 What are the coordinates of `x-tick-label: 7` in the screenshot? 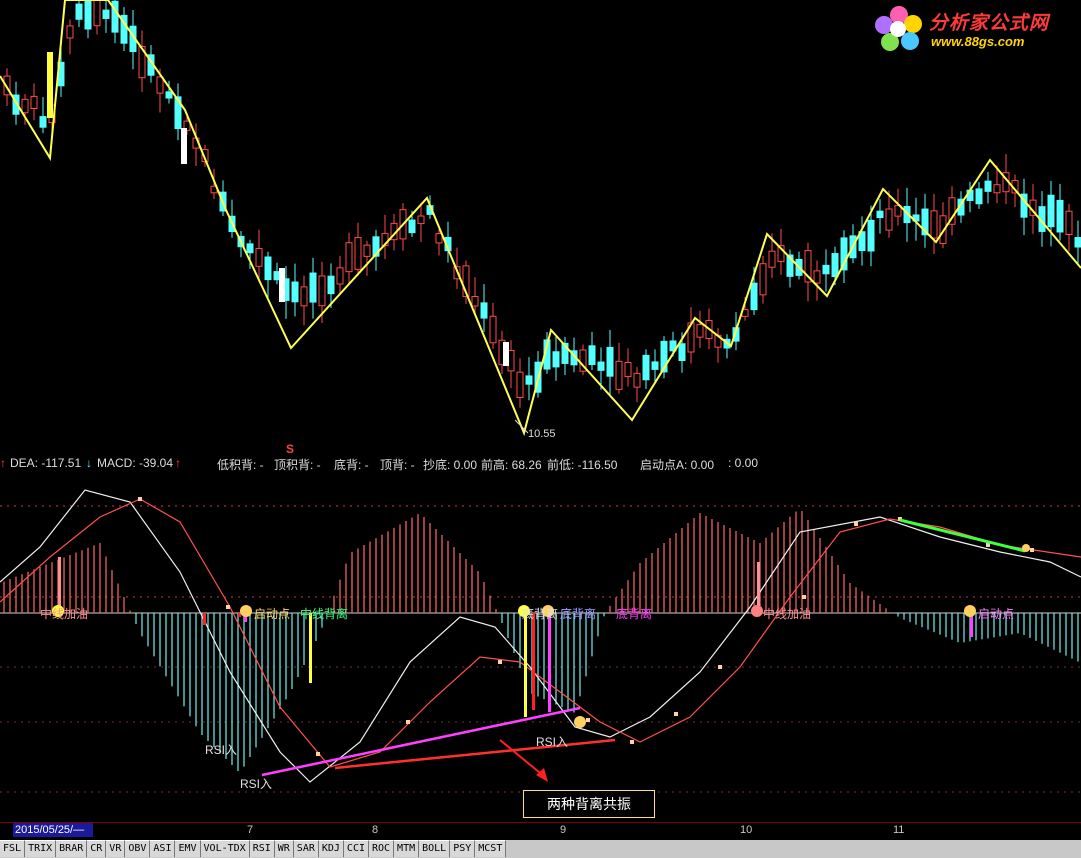 It's located at (250, 830).